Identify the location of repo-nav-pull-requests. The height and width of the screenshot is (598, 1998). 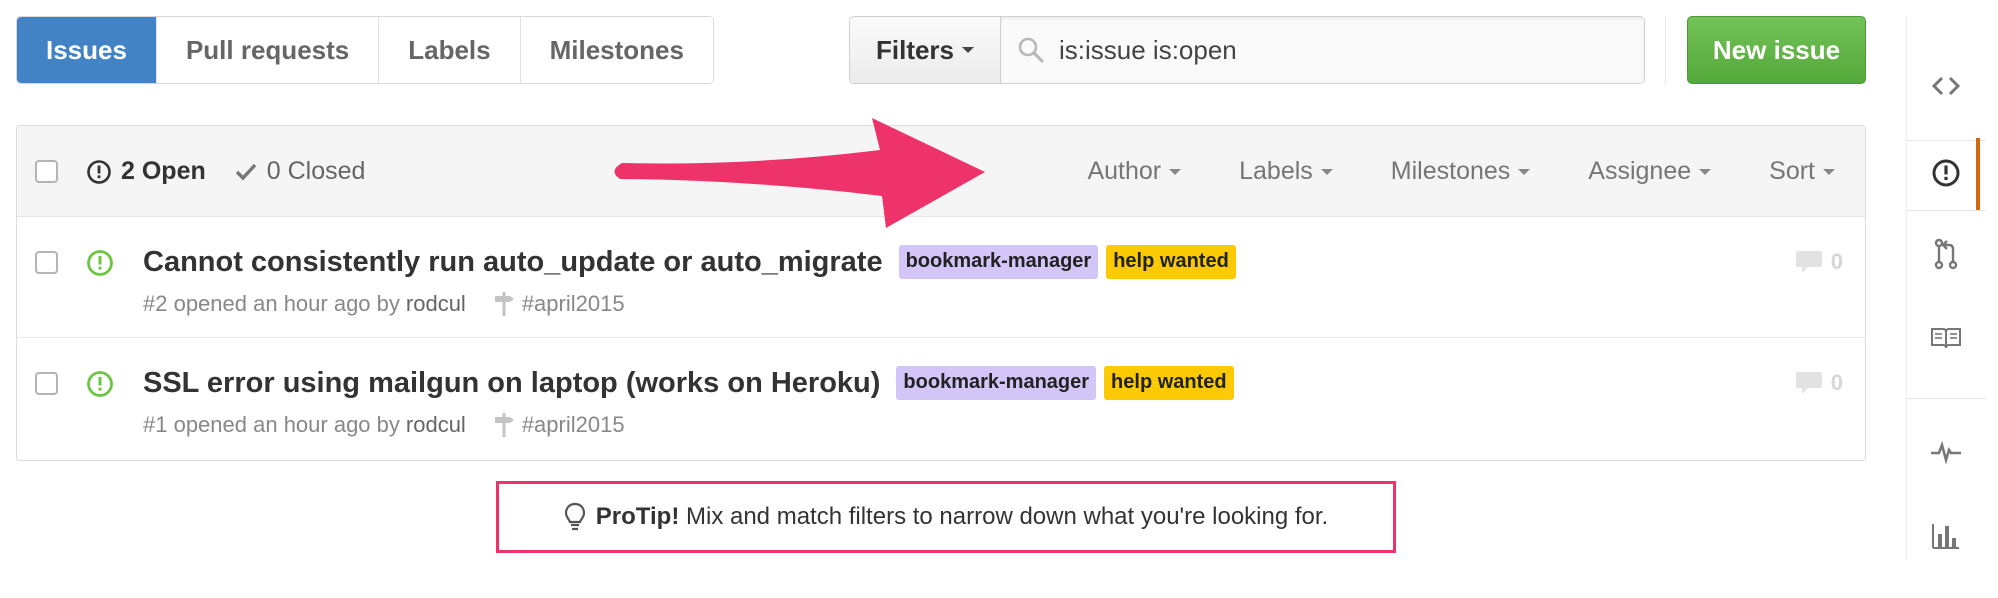
(1946, 254).